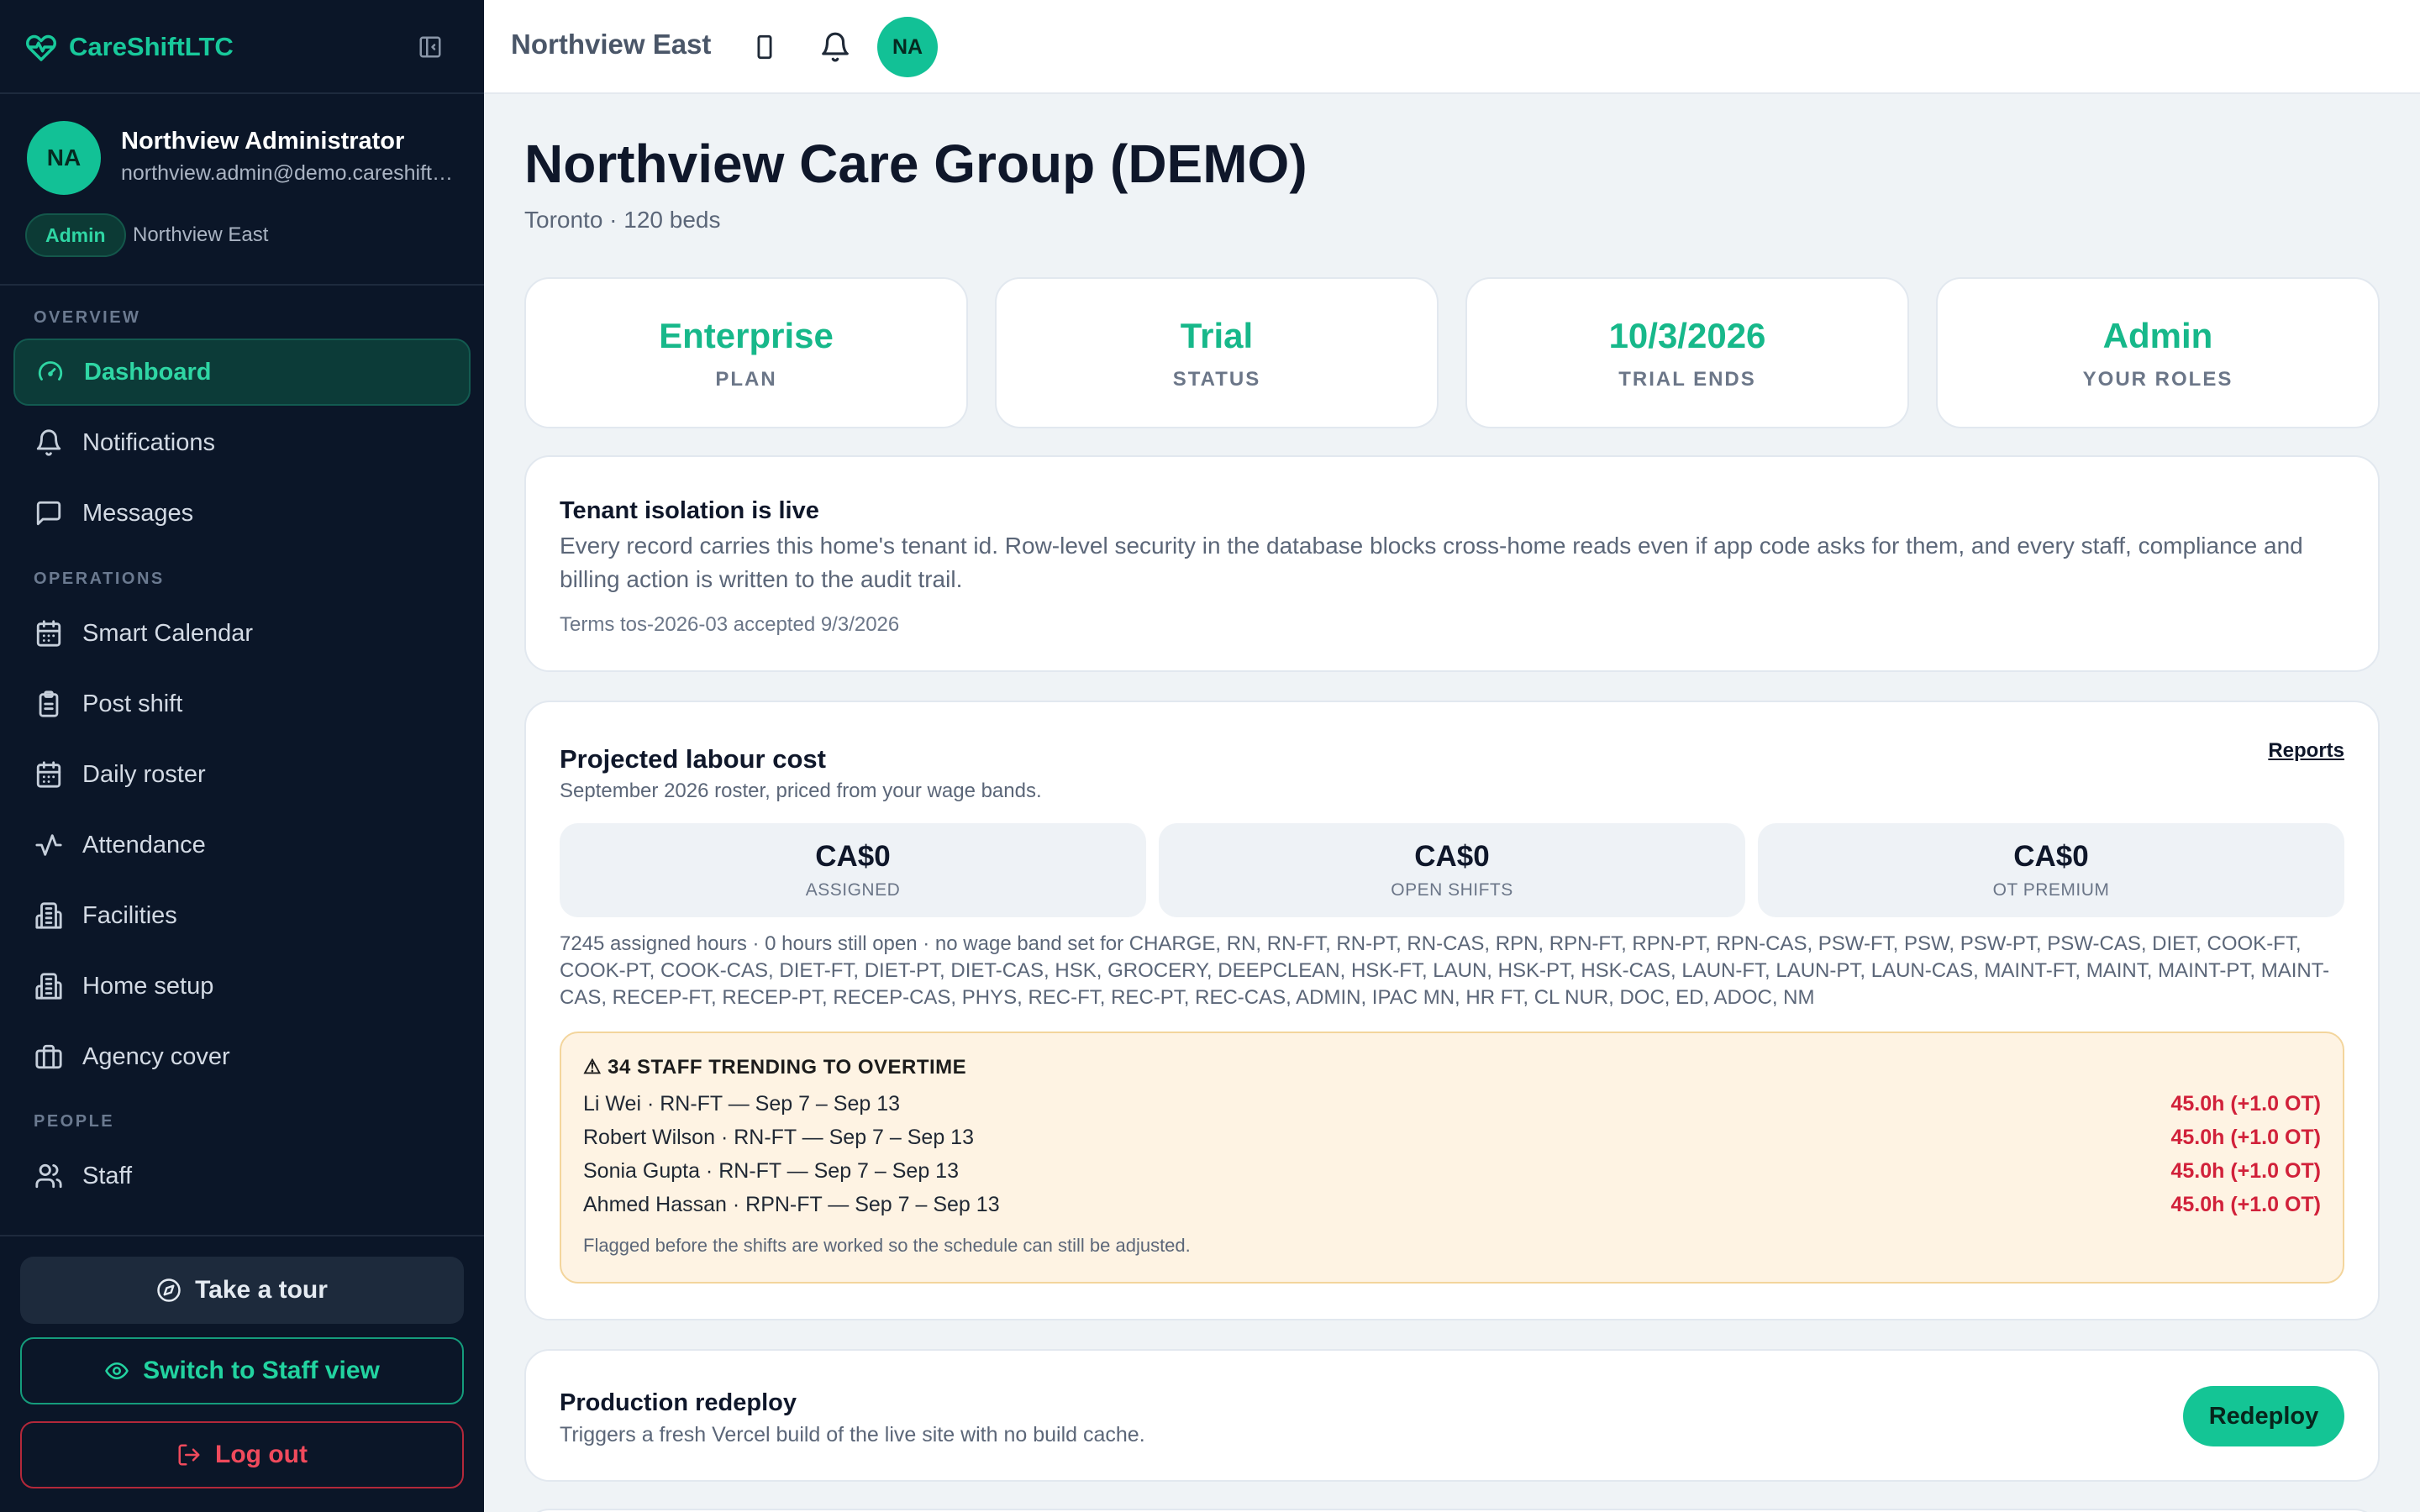 Image resolution: width=2420 pixels, height=1512 pixels. Describe the element at coordinates (1217, 335) in the screenshot. I see `stat-value: Trial` at that location.